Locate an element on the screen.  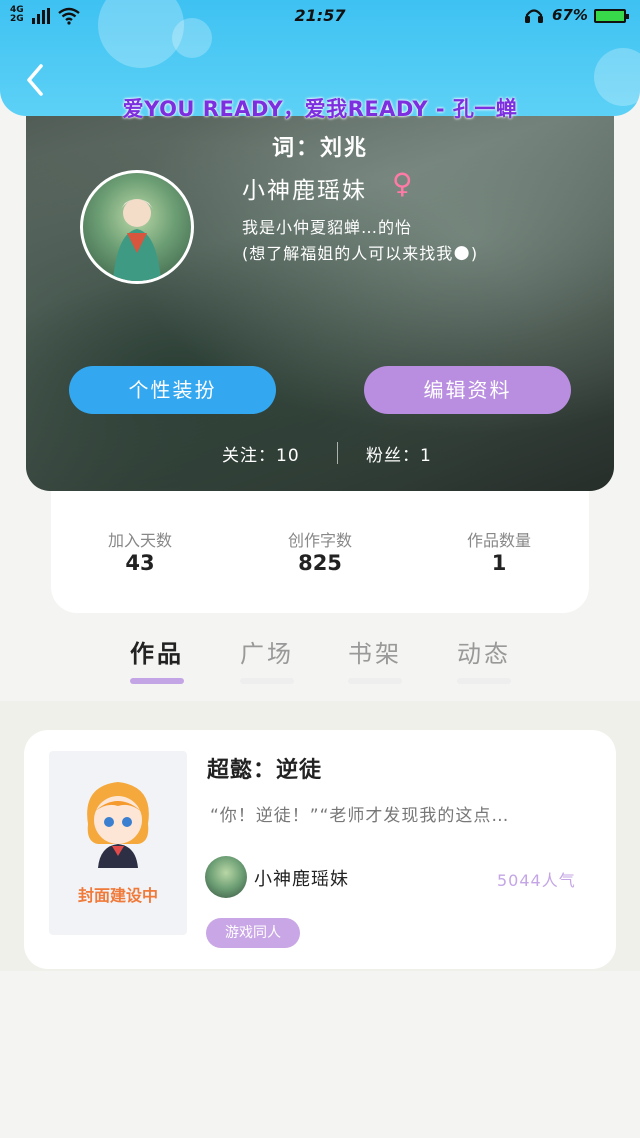
cover-placeholder-character-icon is located at coordinates (118, 825).